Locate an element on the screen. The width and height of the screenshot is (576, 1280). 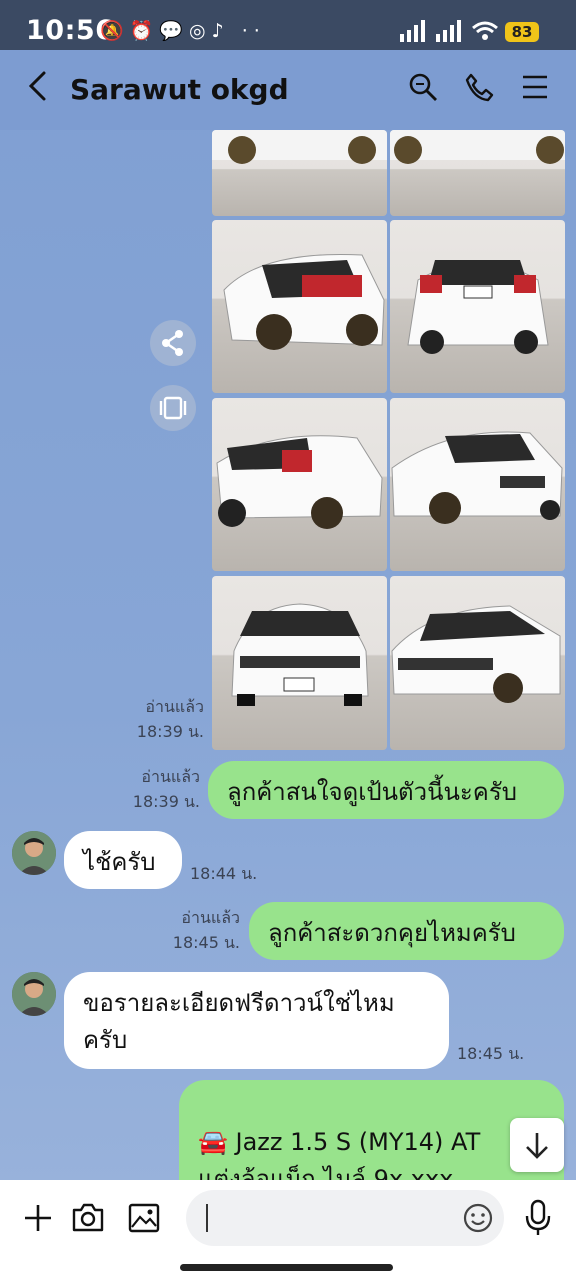
message-text: Jazz 1.5 S (MY14) AT is located at coordinates (354, 1142).